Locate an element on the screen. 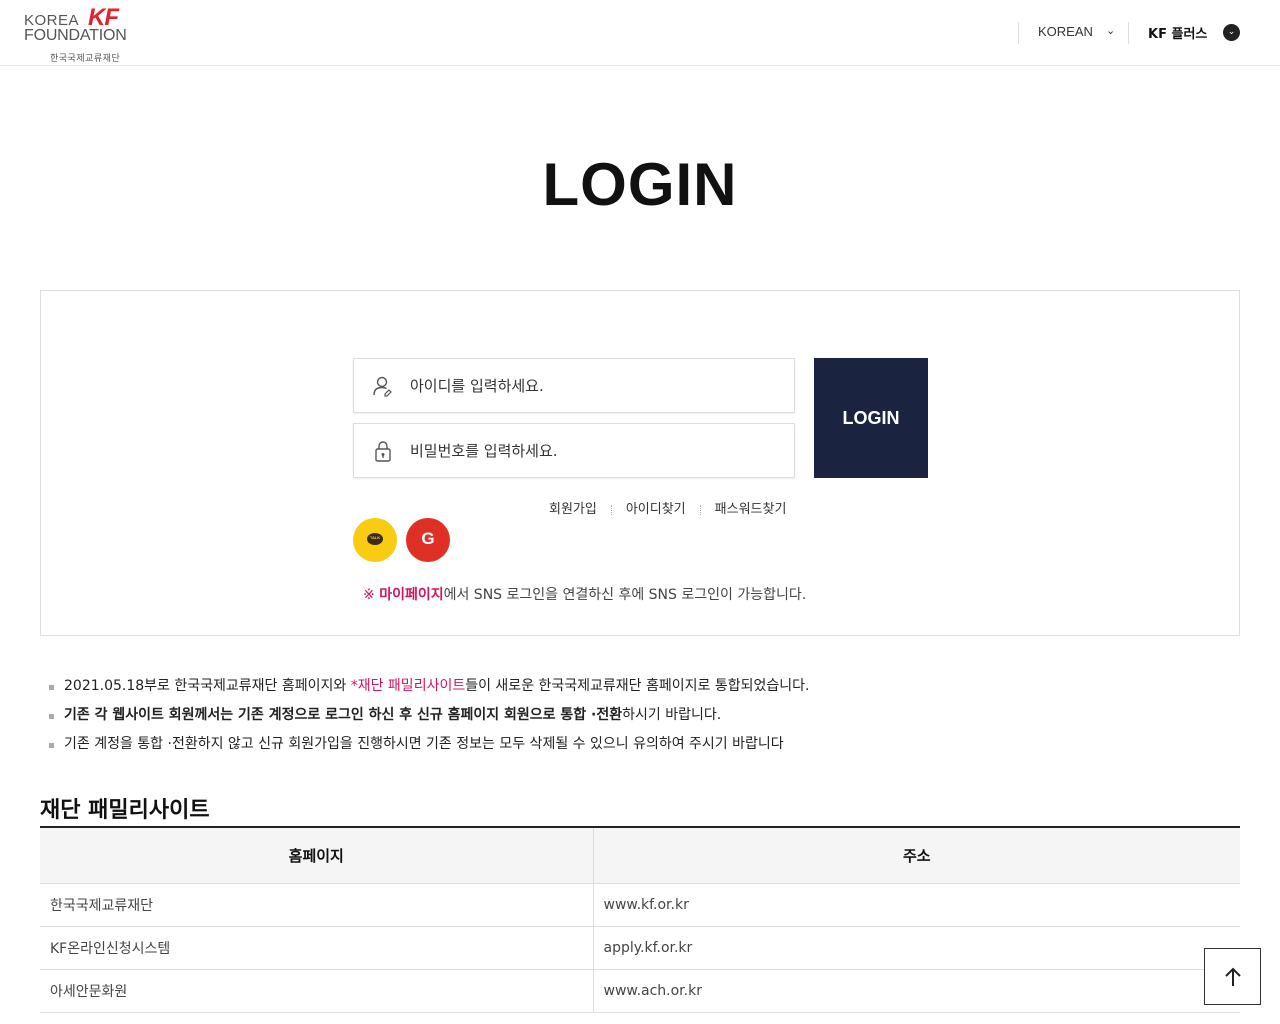 This screenshot has width=1280, height=1024. signup-link: 회원가입 is located at coordinates (573, 509).